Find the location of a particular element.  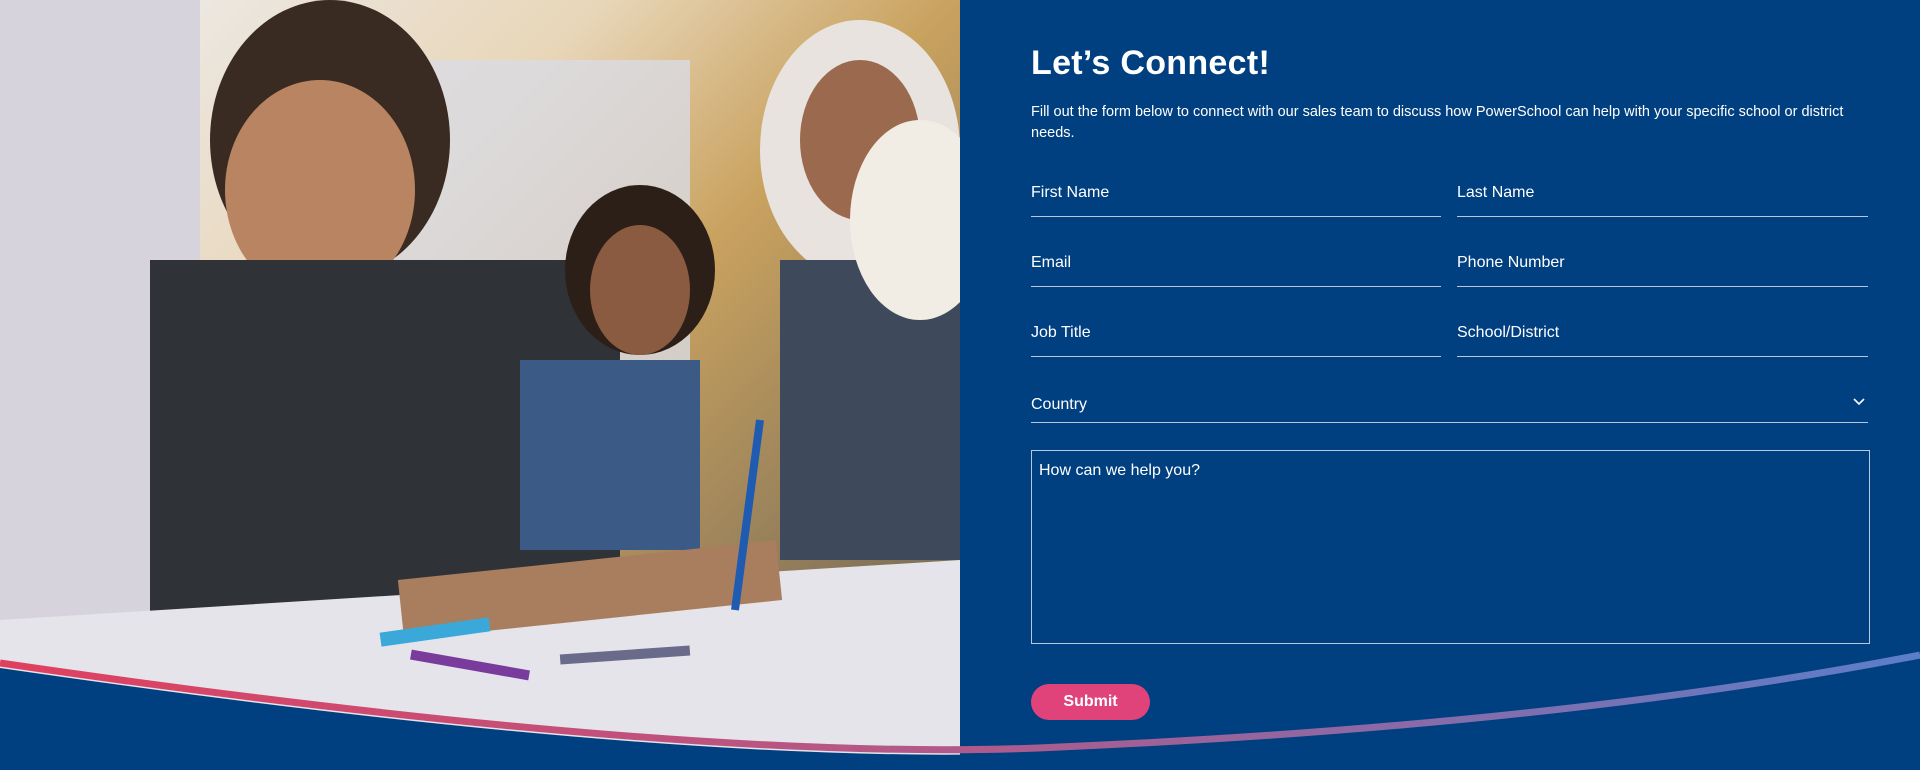

job-title-field: Job Title is located at coordinates (1236, 340).